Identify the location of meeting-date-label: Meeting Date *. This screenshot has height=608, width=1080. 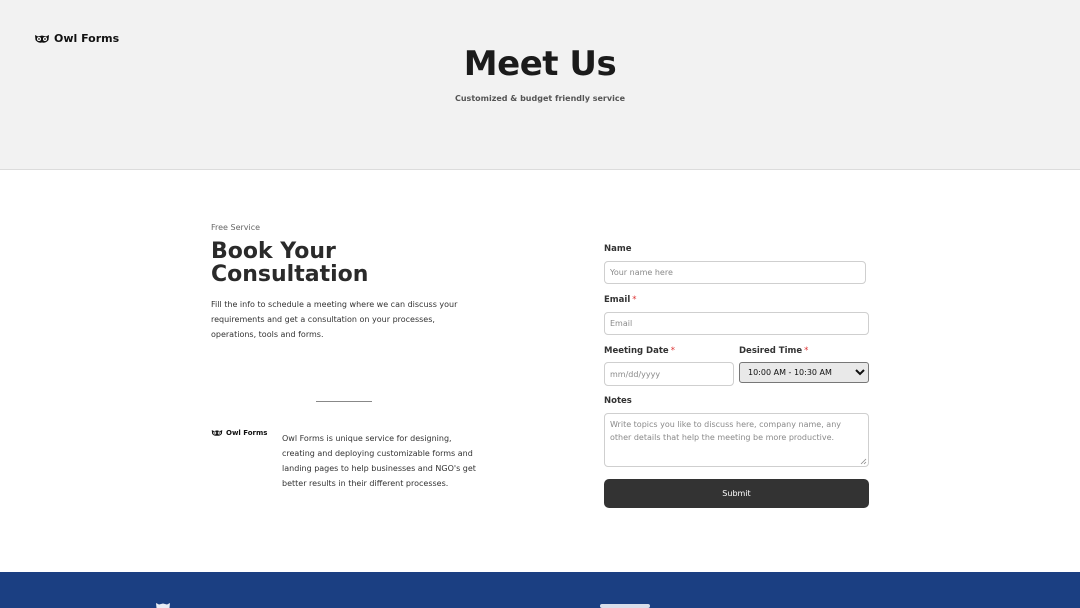
(639, 351).